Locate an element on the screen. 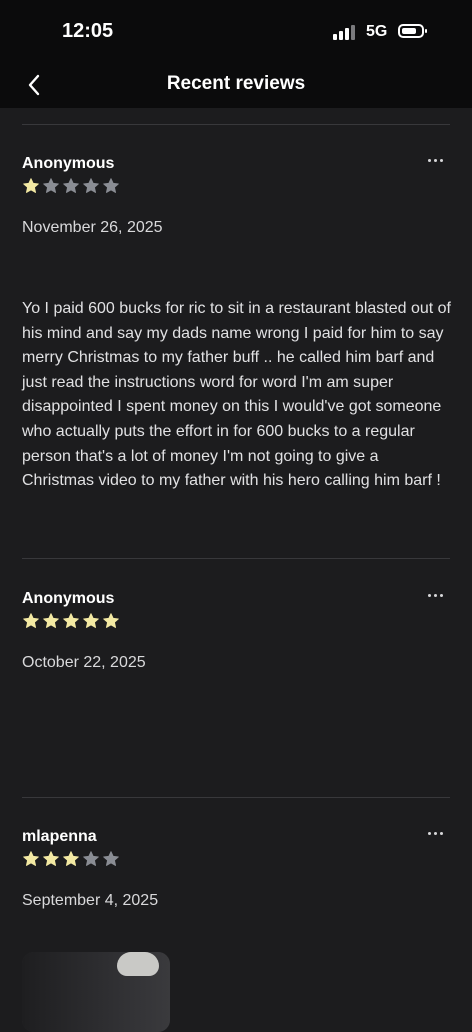  status-time: 12:05 is located at coordinates (88, 31).